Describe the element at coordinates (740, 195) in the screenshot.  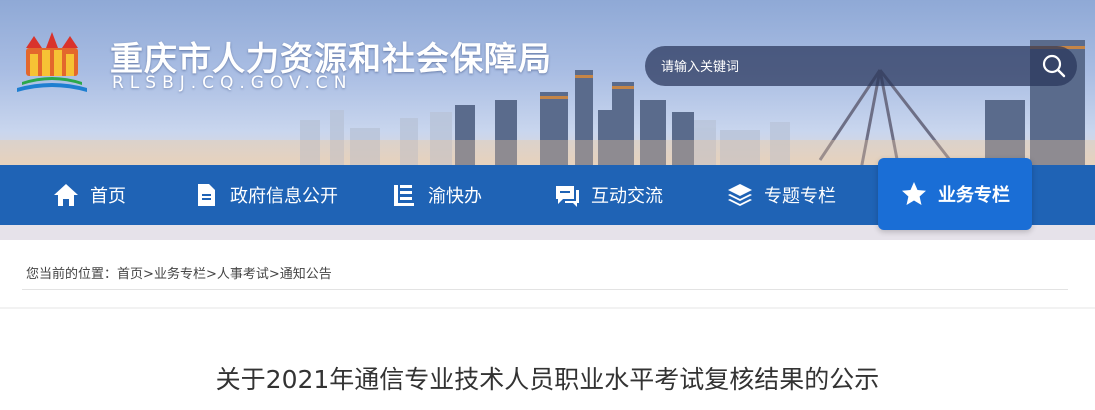
I see `layers-icon` at that location.